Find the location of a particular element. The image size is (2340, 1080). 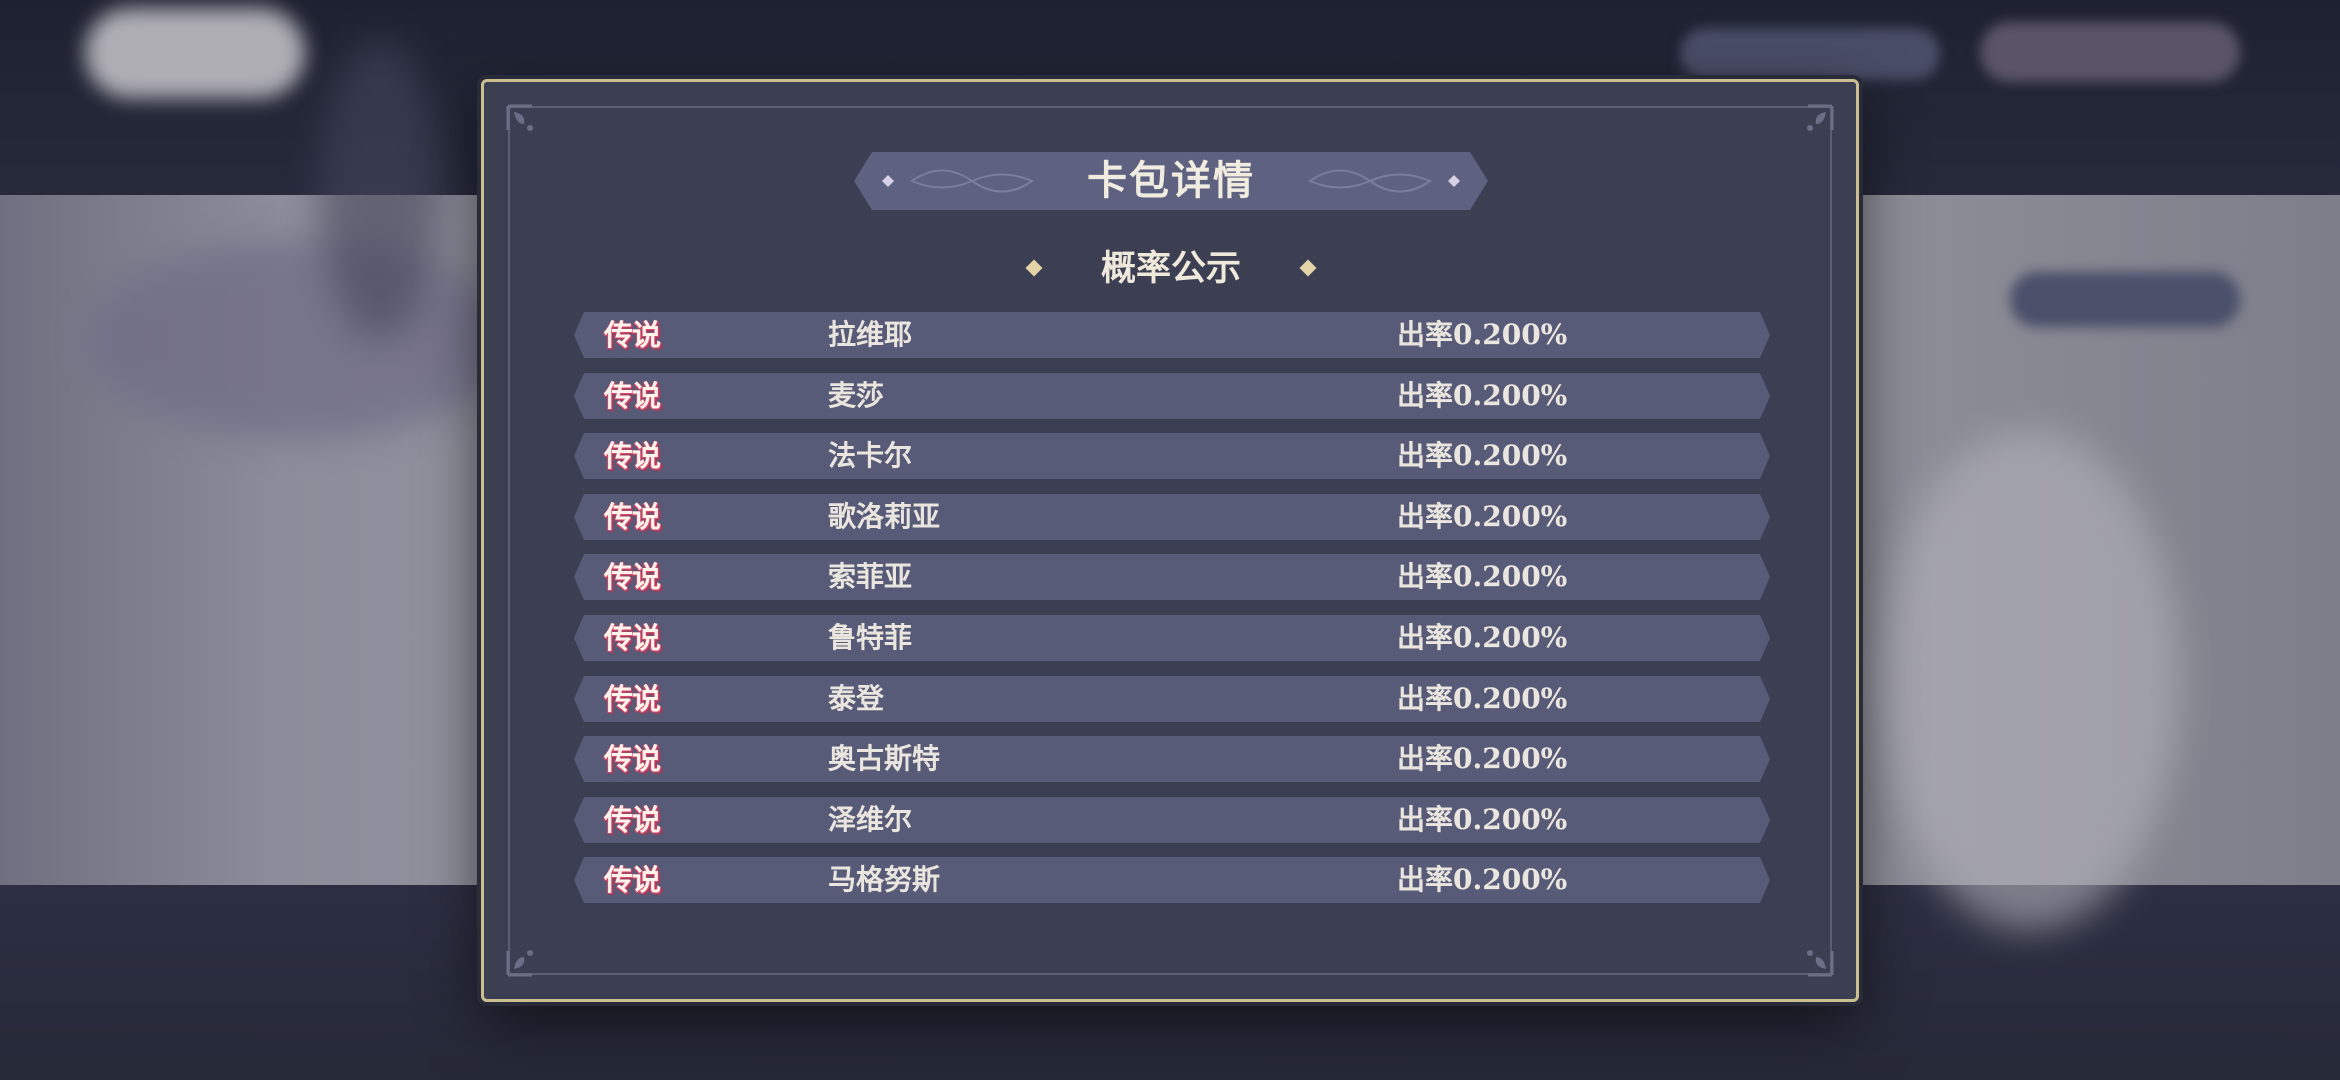

list-bottom-mask is located at coordinates (1172, 925).